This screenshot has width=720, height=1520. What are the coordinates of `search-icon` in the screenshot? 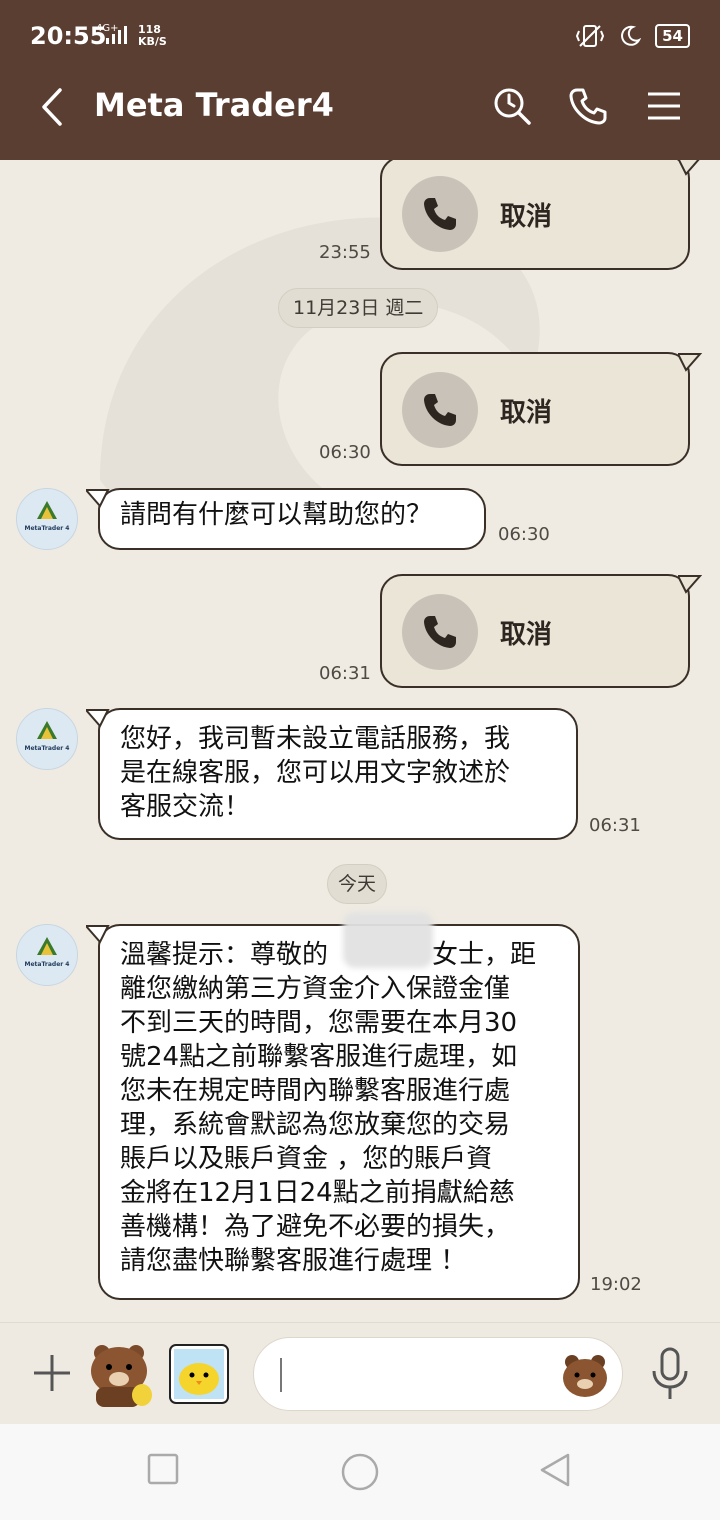 It's located at (512, 106).